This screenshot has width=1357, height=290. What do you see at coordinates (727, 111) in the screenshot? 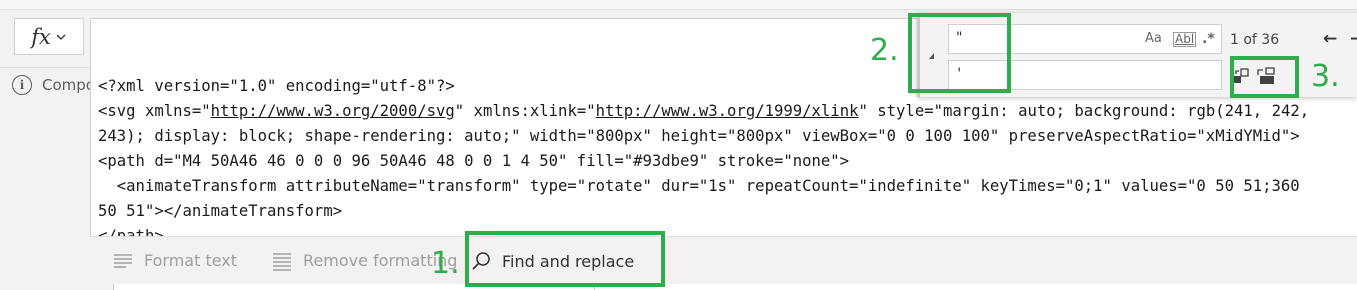
I see `code-link: http://www.w3.org/1999/xlink` at bounding box center [727, 111].